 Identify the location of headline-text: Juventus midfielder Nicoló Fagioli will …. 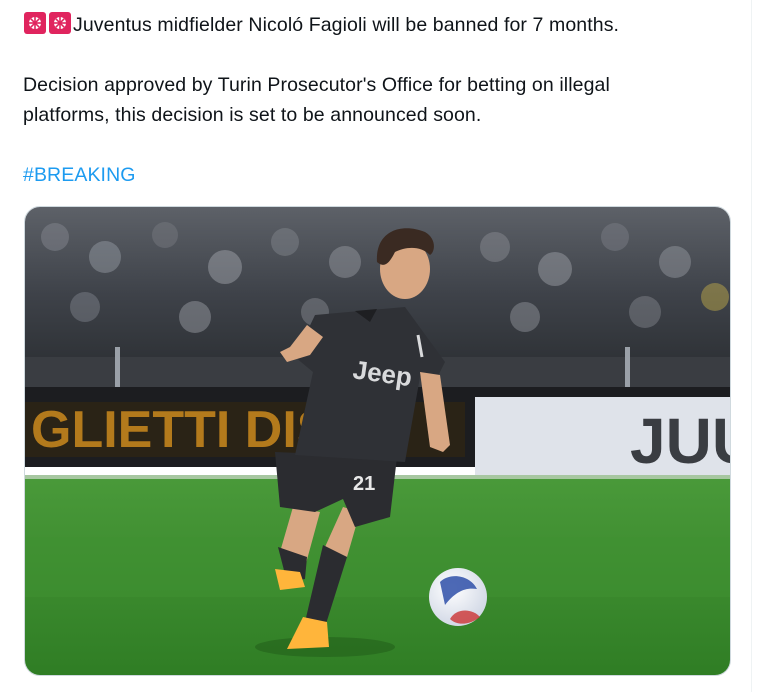
(346, 25).